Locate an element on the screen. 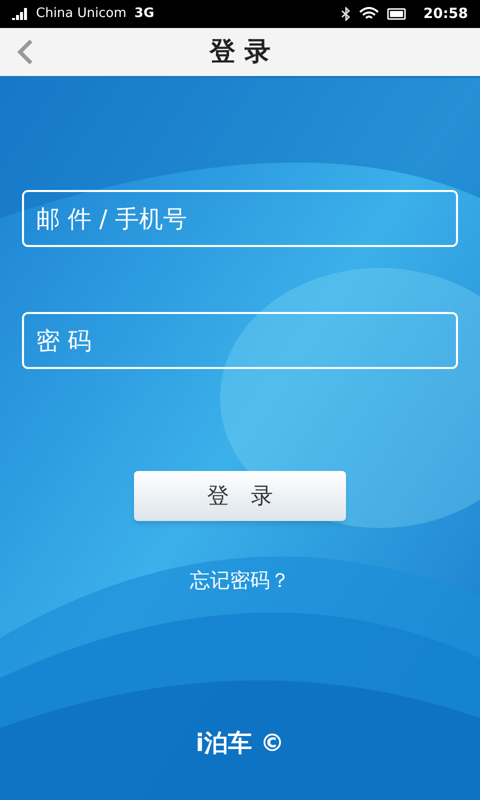  page-title: 登 录 is located at coordinates (240, 52).